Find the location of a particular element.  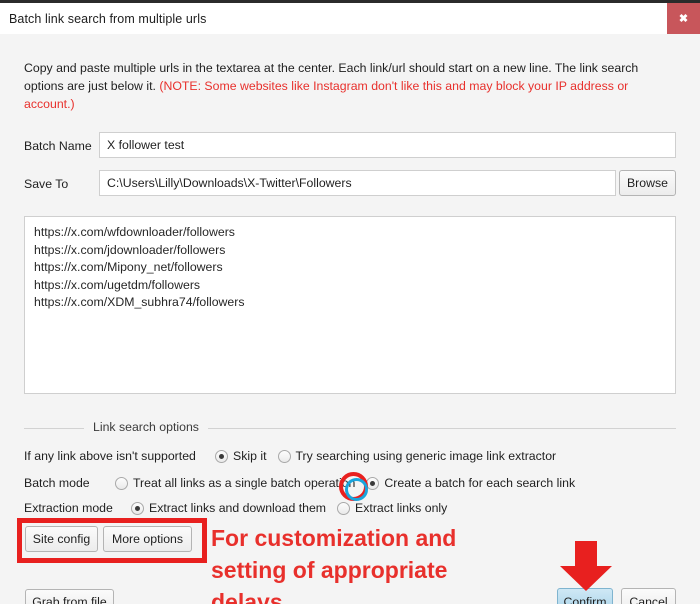

annotation-down-arrow-icon is located at coordinates (586, 566).